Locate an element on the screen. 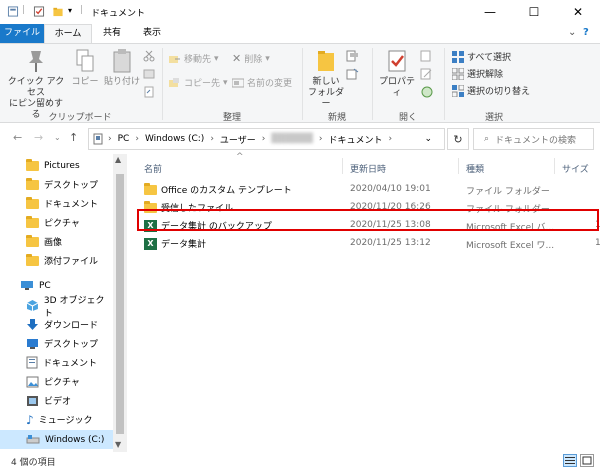 The image size is (600, 471). nav-item-windows-c: Windows (C:) is located at coordinates (56, 439).